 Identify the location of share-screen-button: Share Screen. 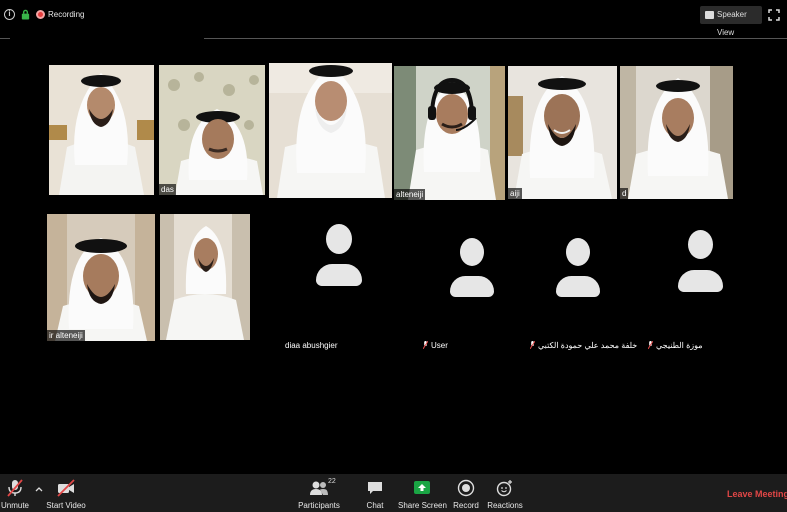
(422, 493).